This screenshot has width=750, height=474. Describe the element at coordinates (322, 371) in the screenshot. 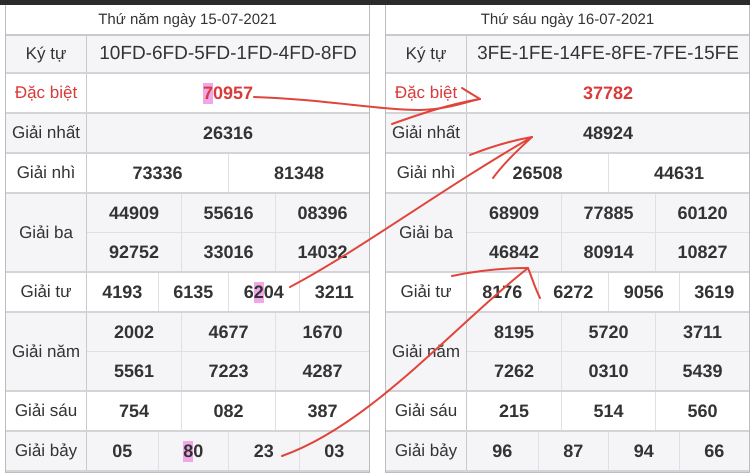

I see `number-cell: 4287` at that location.